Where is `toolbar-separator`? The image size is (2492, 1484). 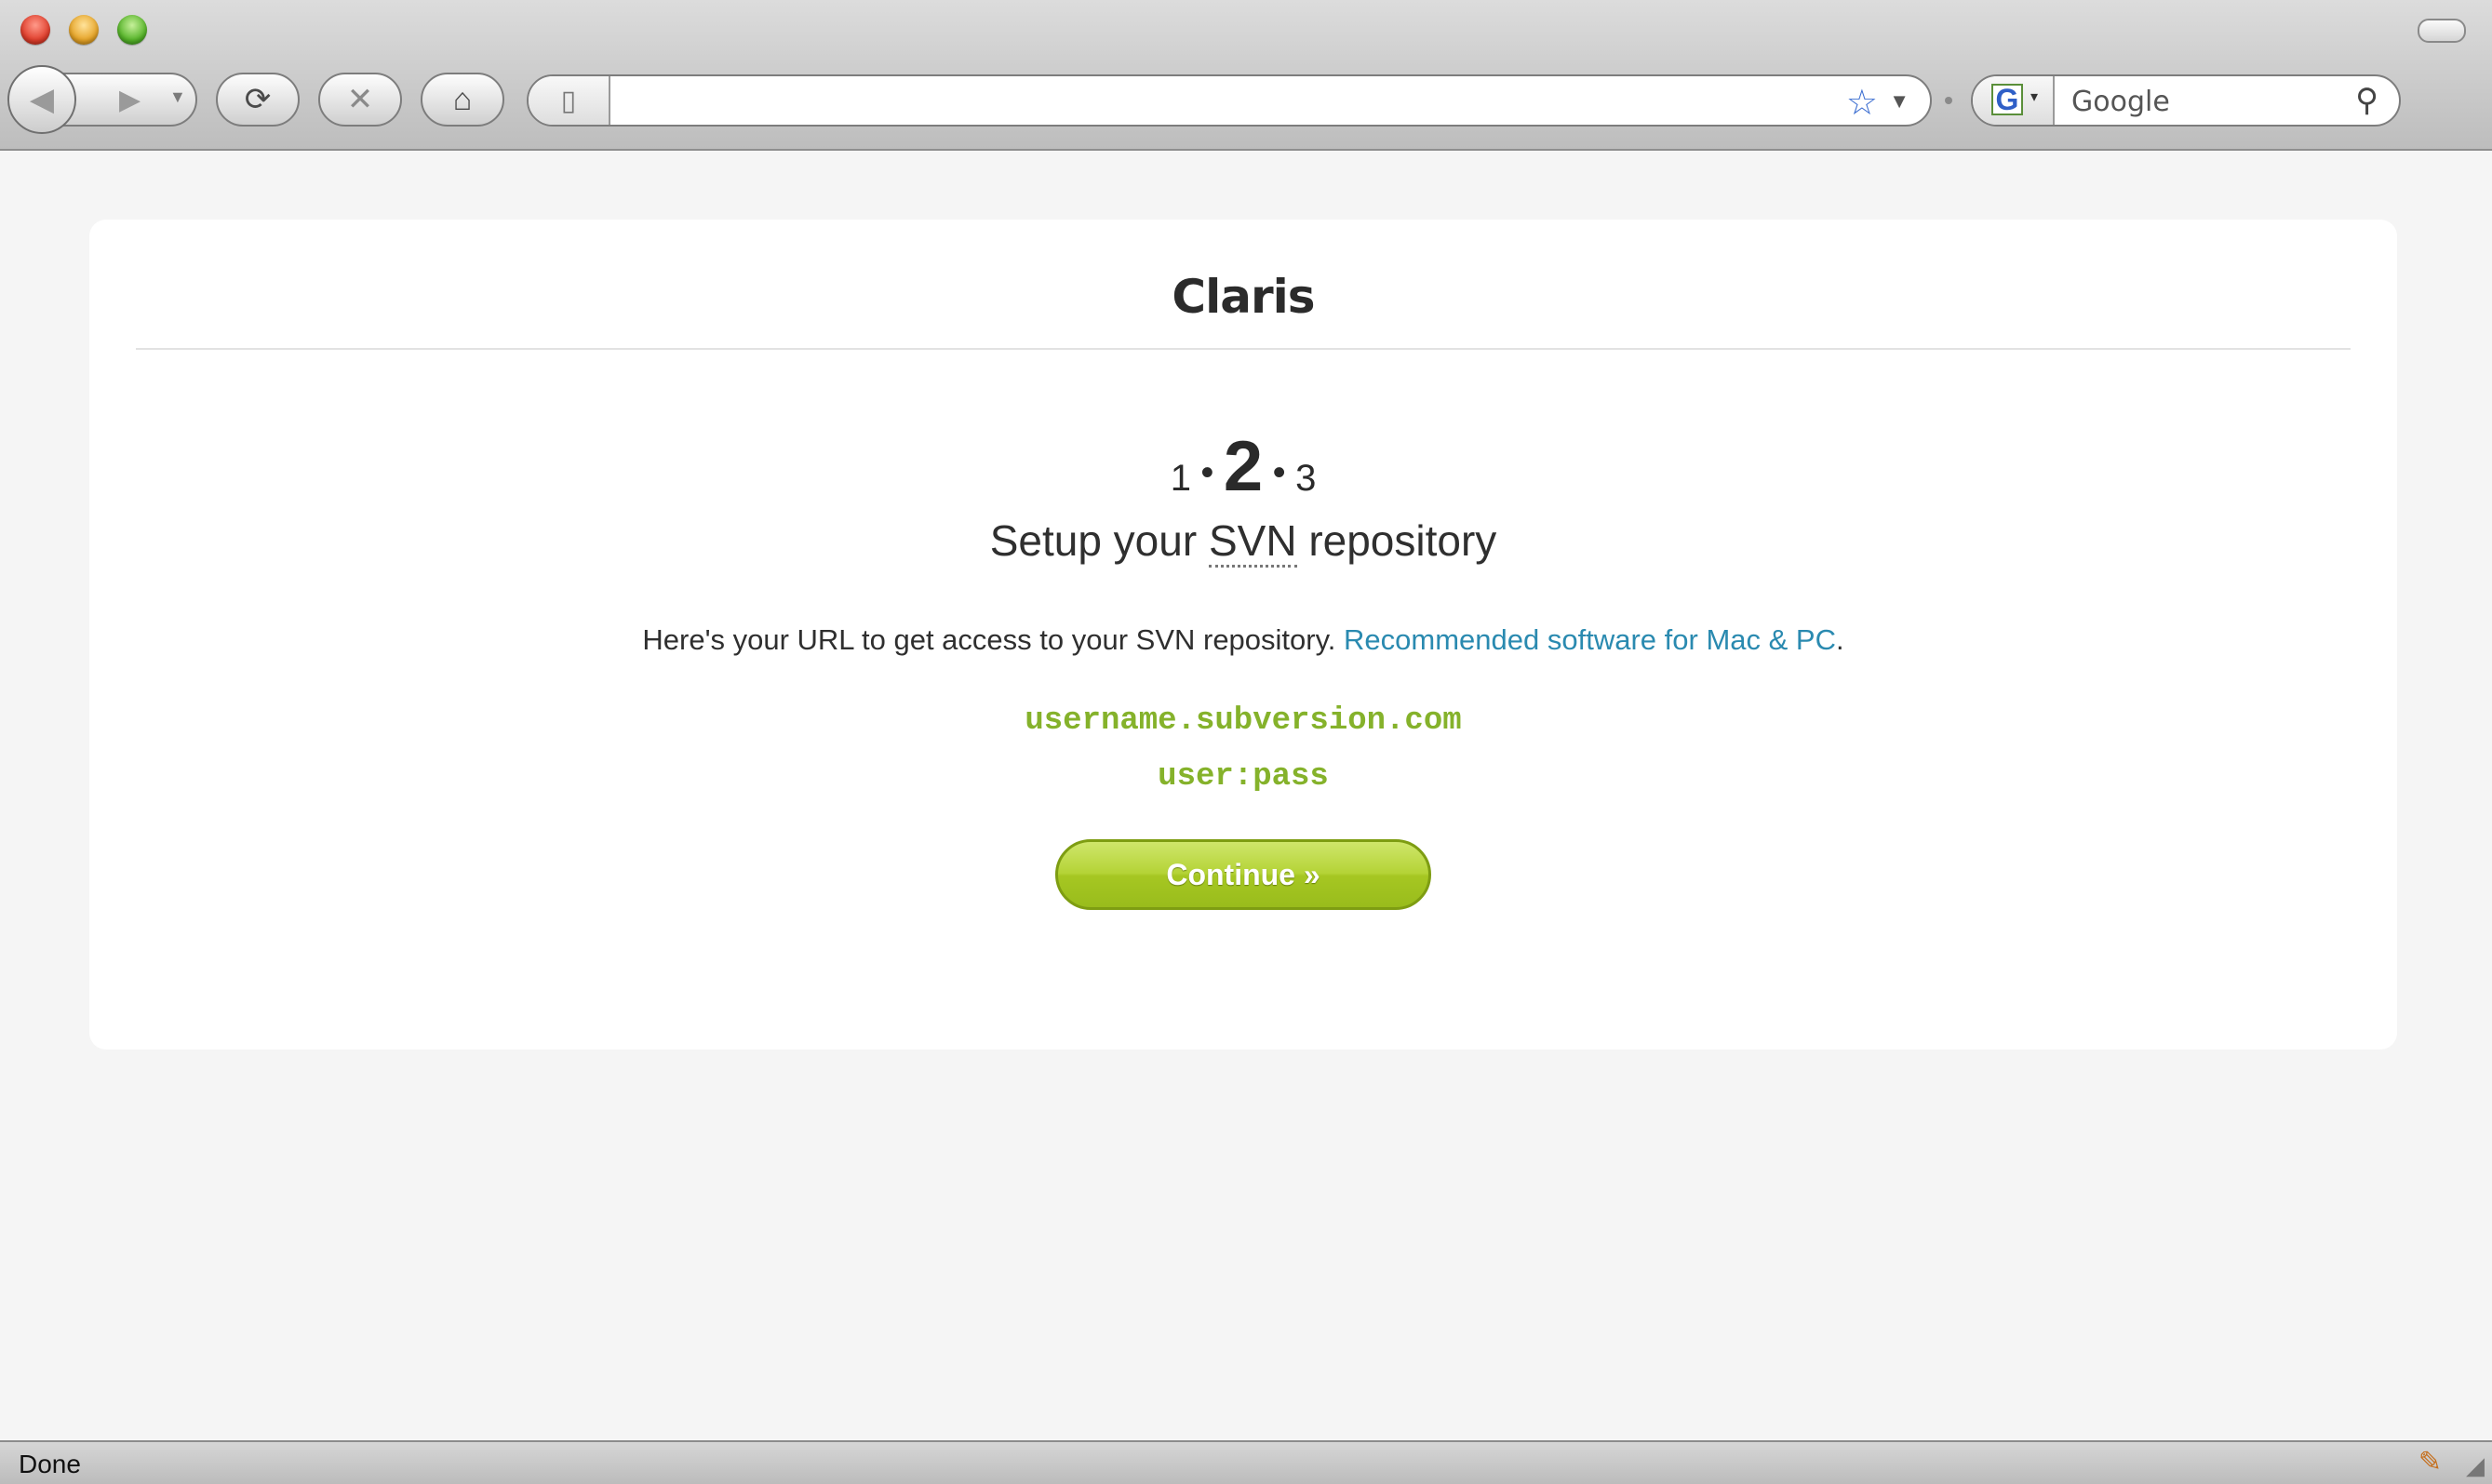 toolbar-separator is located at coordinates (1948, 100).